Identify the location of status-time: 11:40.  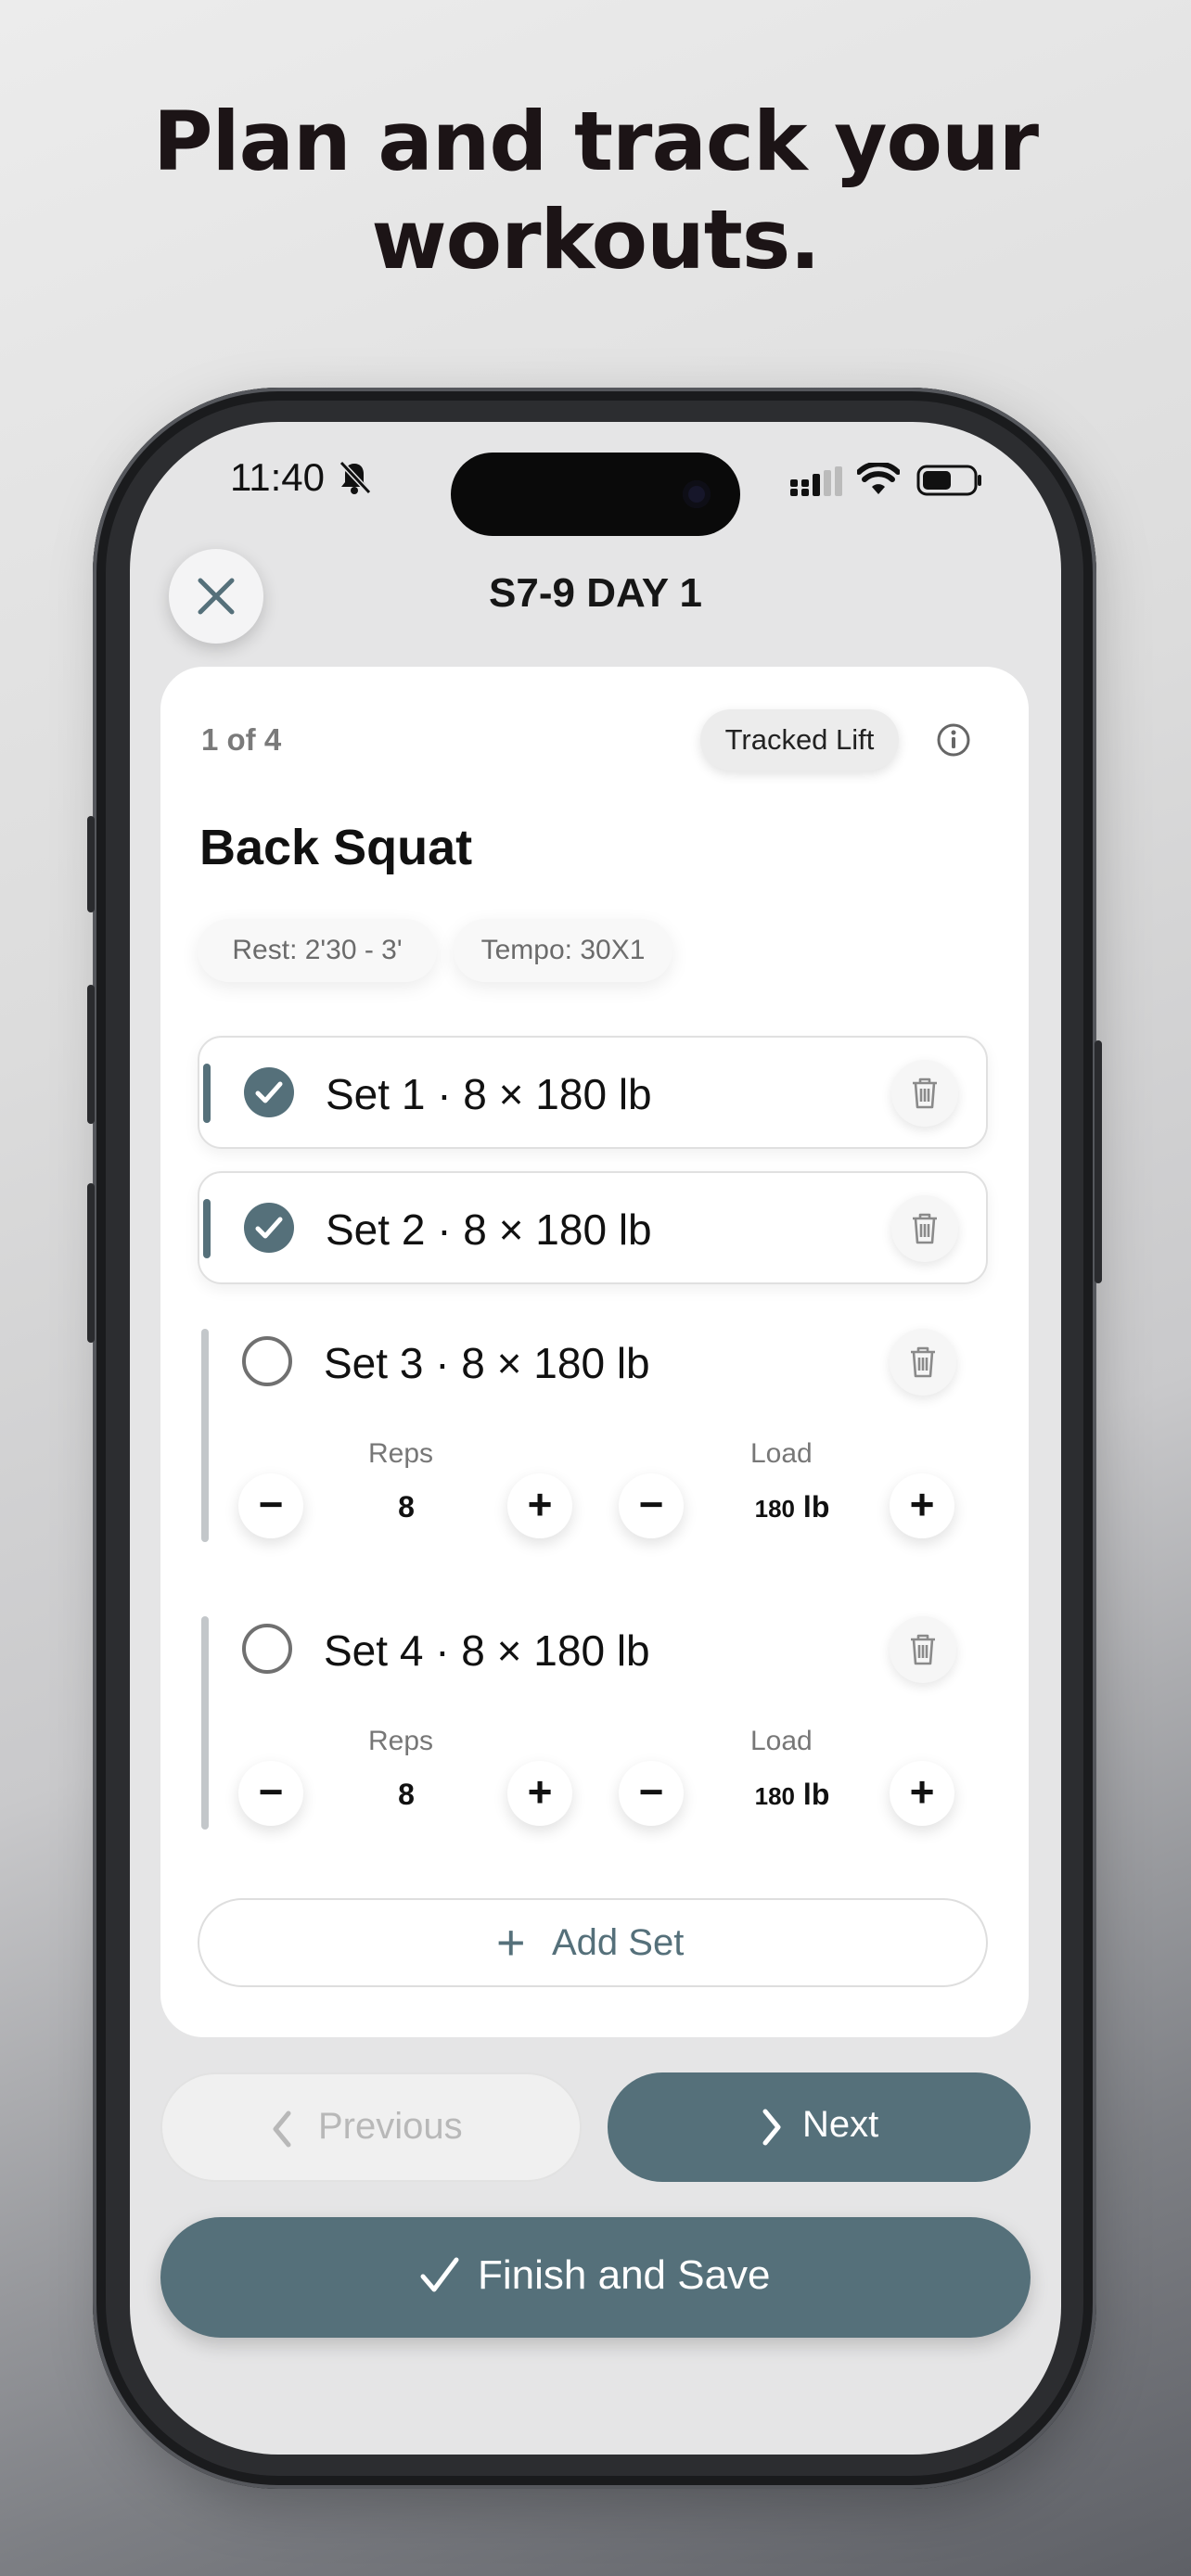
(277, 477).